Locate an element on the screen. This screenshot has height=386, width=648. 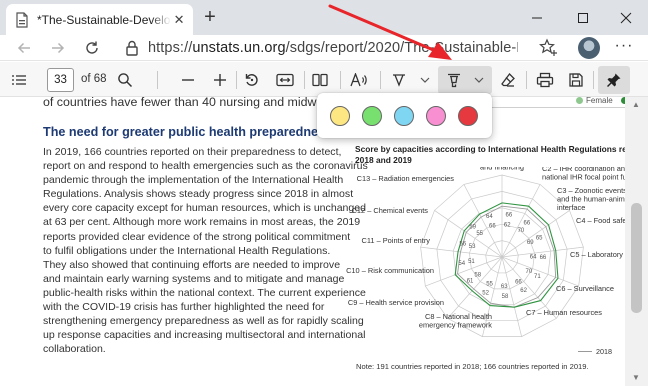
radar-spoke is located at coordinates (521, 221).